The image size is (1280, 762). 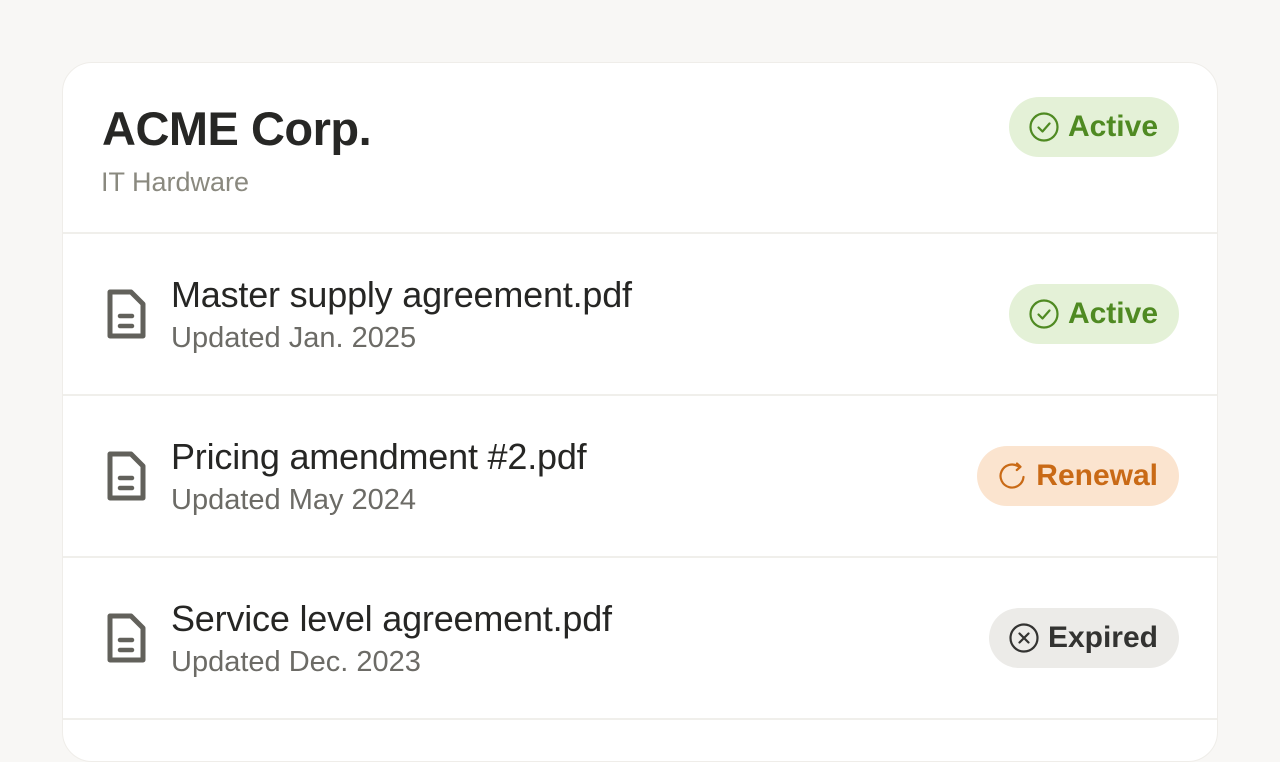 What do you see at coordinates (1012, 475) in the screenshot?
I see `refresh-icon` at bounding box center [1012, 475].